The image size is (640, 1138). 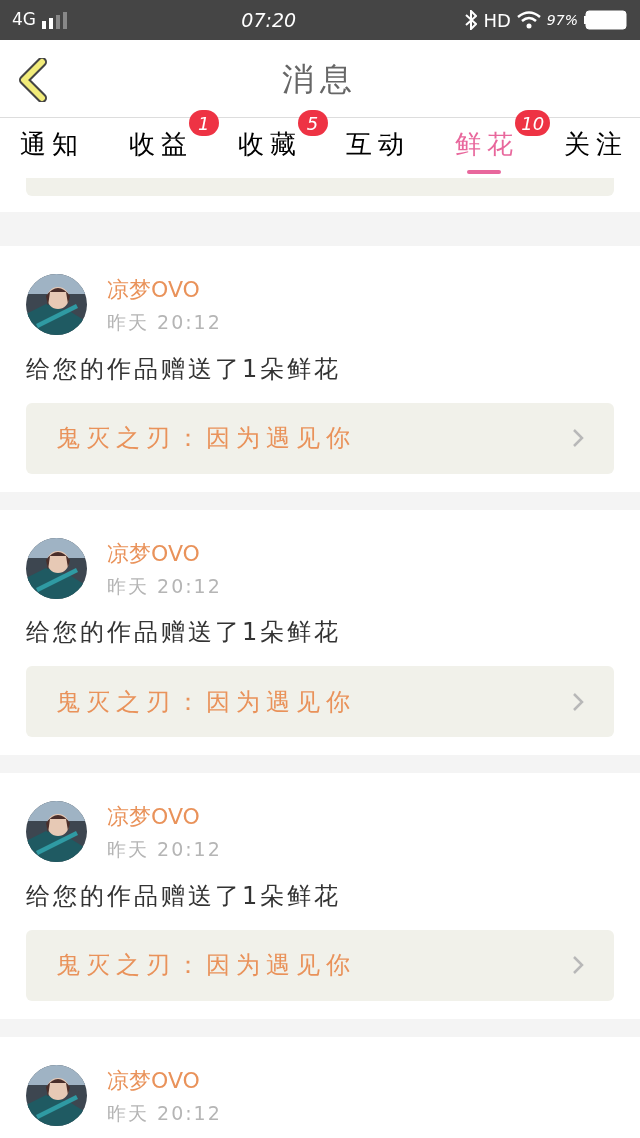 I want to click on count-badge: 10, so click(x=533, y=123).